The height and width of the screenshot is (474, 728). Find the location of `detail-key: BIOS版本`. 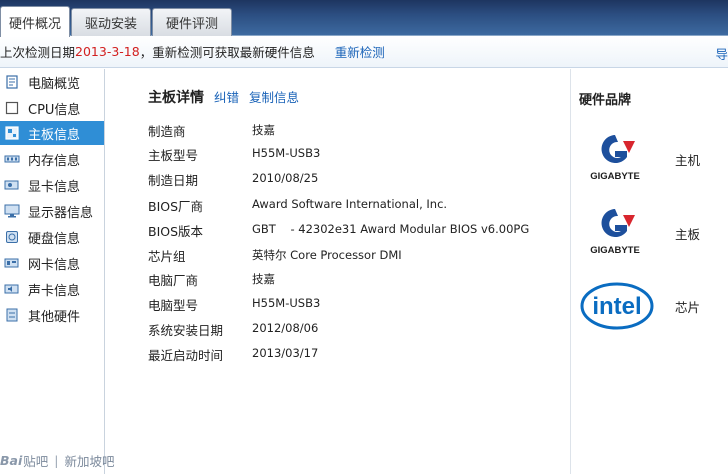

detail-key: BIOS版本 is located at coordinates (176, 231).